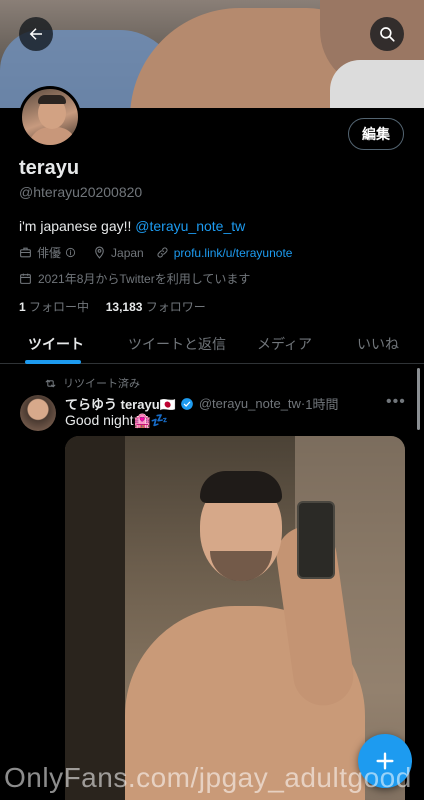 This screenshot has width=424, height=800. What do you see at coordinates (378, 344) in the screenshot?
I see `tab-likes: いいね` at bounding box center [378, 344].